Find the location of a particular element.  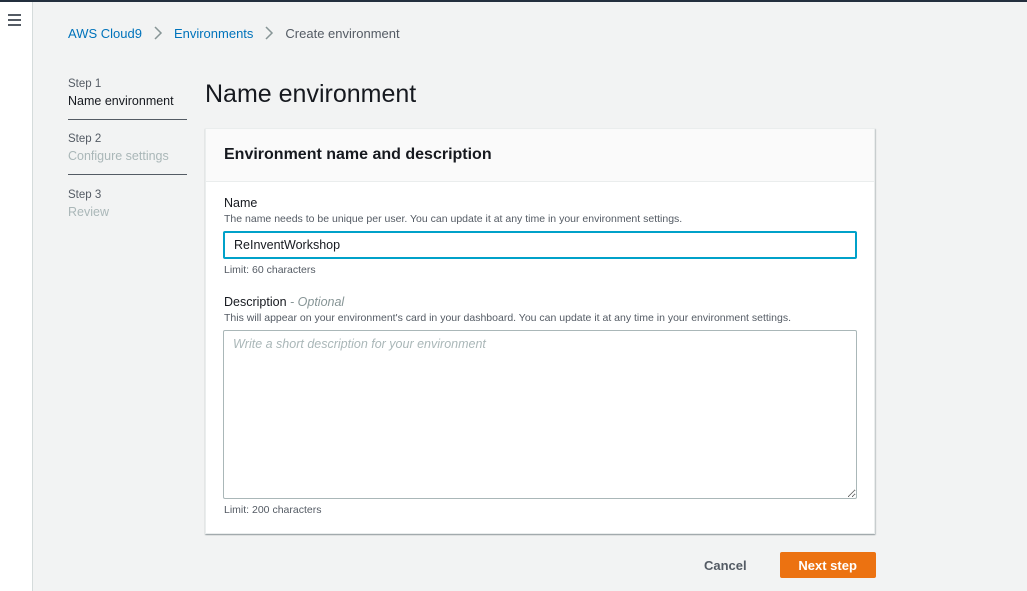

breadcrumb-link-environments: Environments is located at coordinates (213, 33).